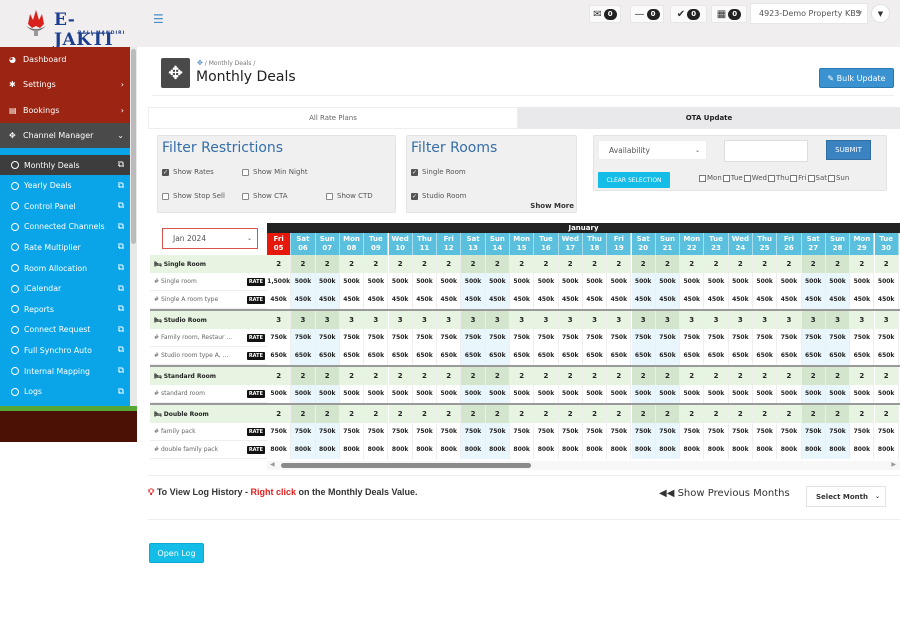 Image resolution: width=900 pixels, height=617 pixels. What do you see at coordinates (414, 196) in the screenshot?
I see `checkbox-checked: ✓` at bounding box center [414, 196].